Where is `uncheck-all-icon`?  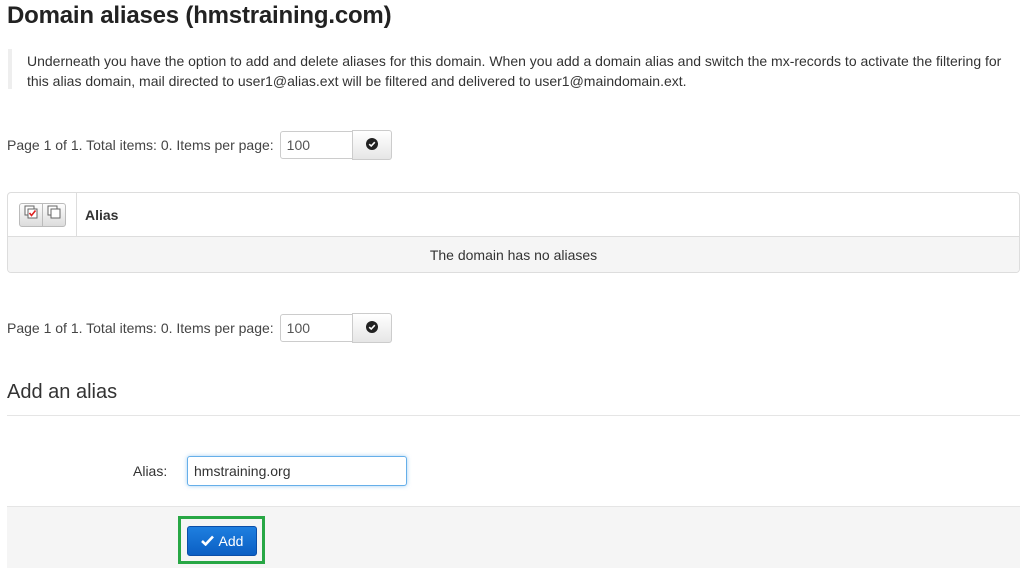
uncheck-all-icon is located at coordinates (54, 214).